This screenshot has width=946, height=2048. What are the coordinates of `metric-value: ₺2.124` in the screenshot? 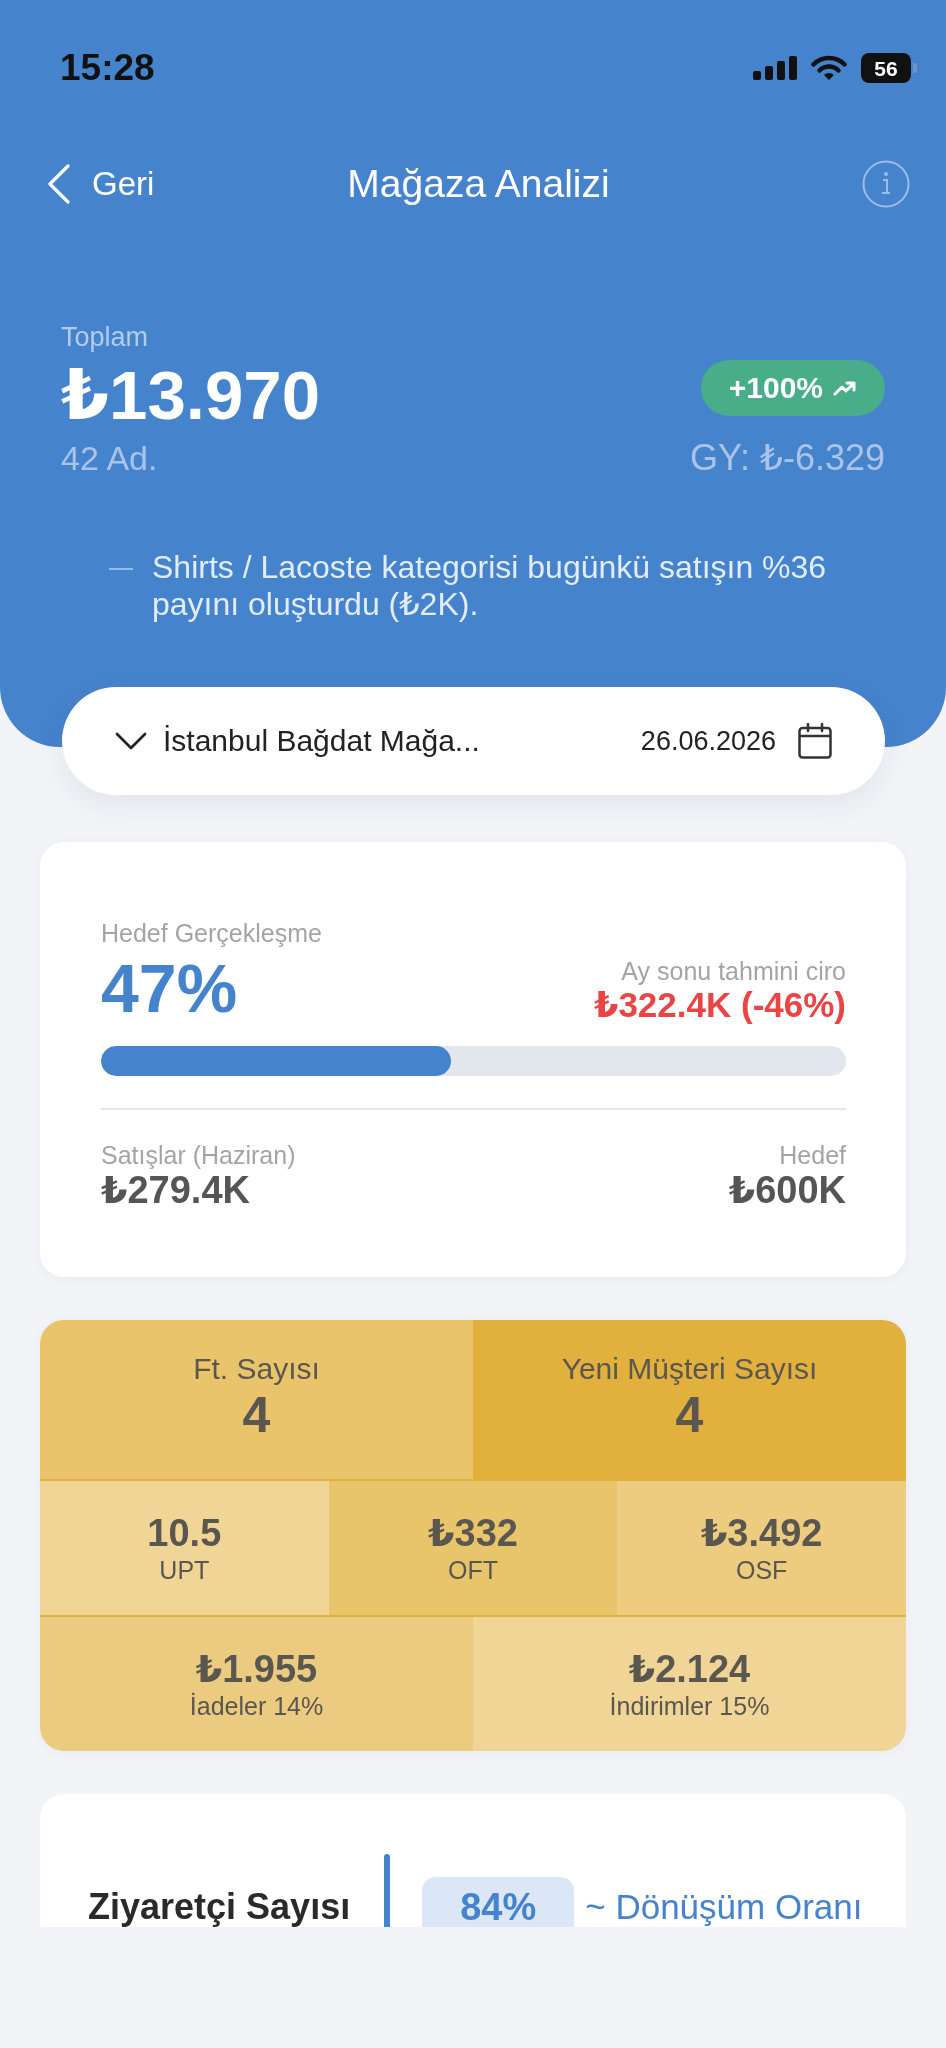 It's located at (689, 1669).